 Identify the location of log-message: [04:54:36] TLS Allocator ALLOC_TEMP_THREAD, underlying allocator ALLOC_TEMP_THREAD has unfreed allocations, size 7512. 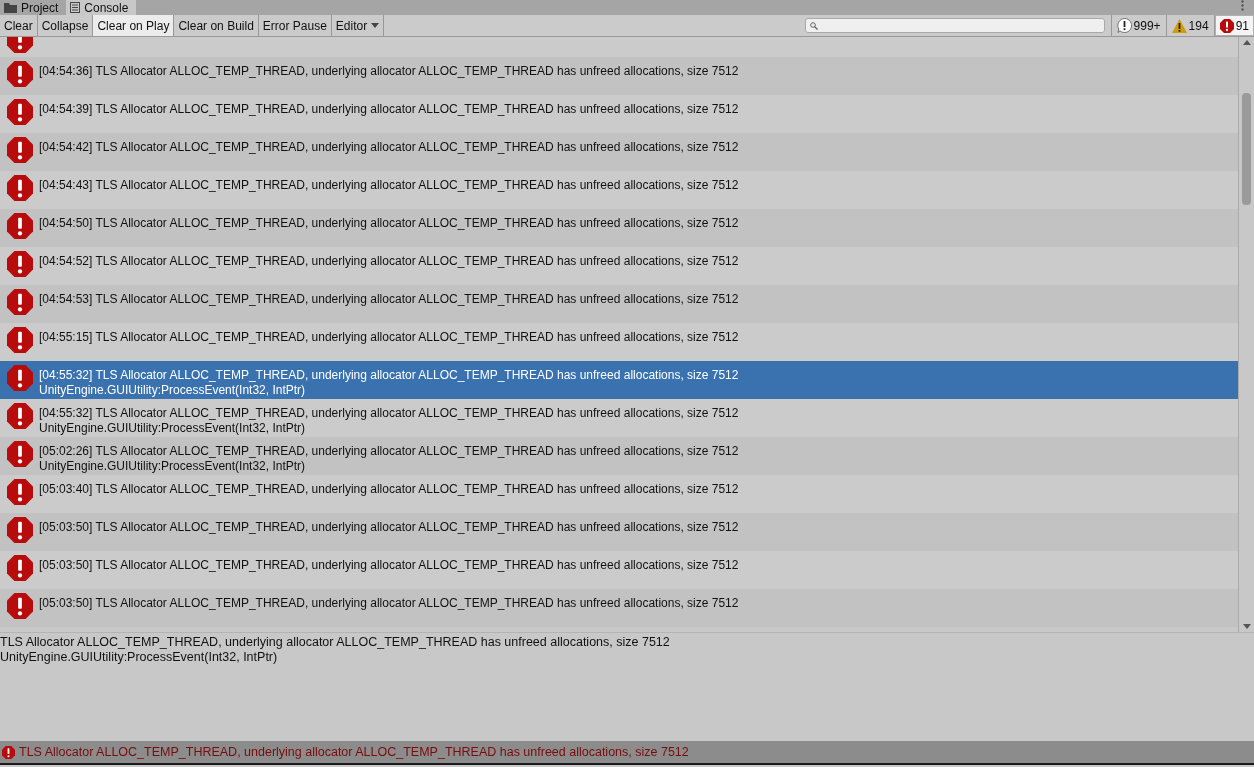
(389, 71).